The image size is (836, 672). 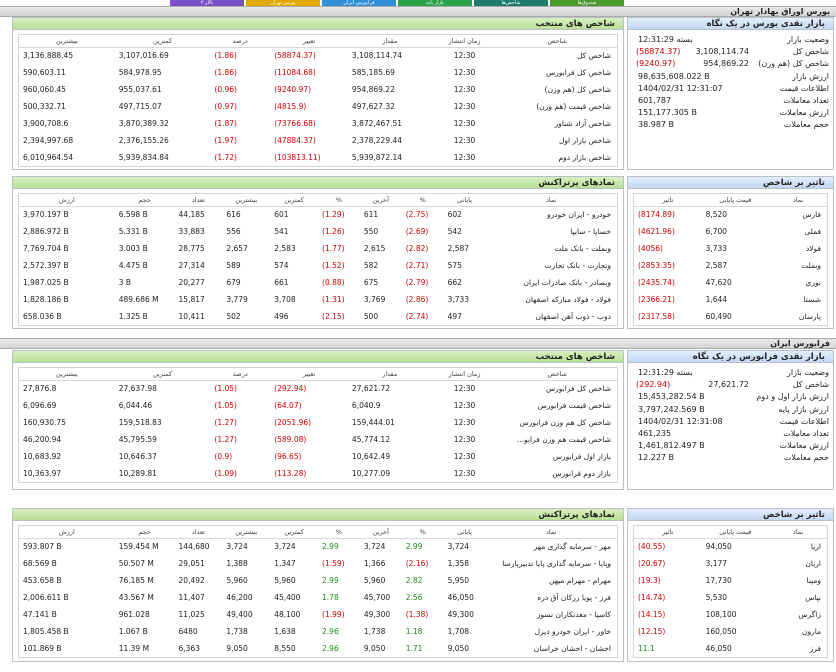 What do you see at coordinates (798, 546) in the screenshot?
I see `row-name-cell: اریا` at bounding box center [798, 546].